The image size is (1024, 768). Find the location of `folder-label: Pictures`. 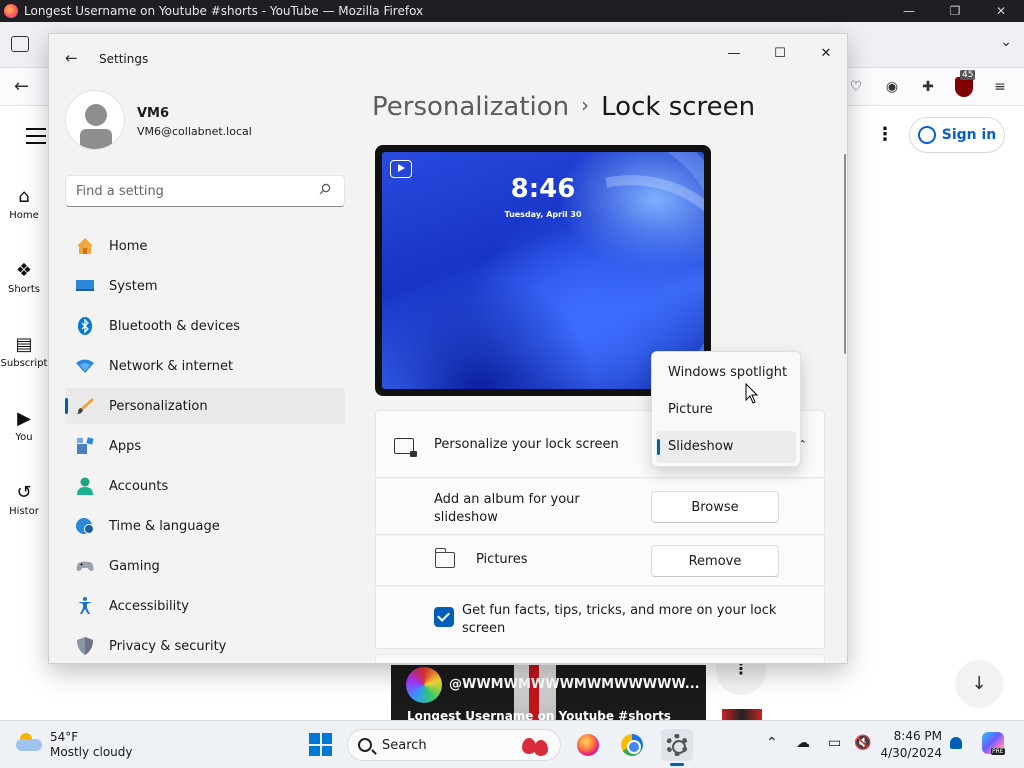

folder-label: Pictures is located at coordinates (502, 559).